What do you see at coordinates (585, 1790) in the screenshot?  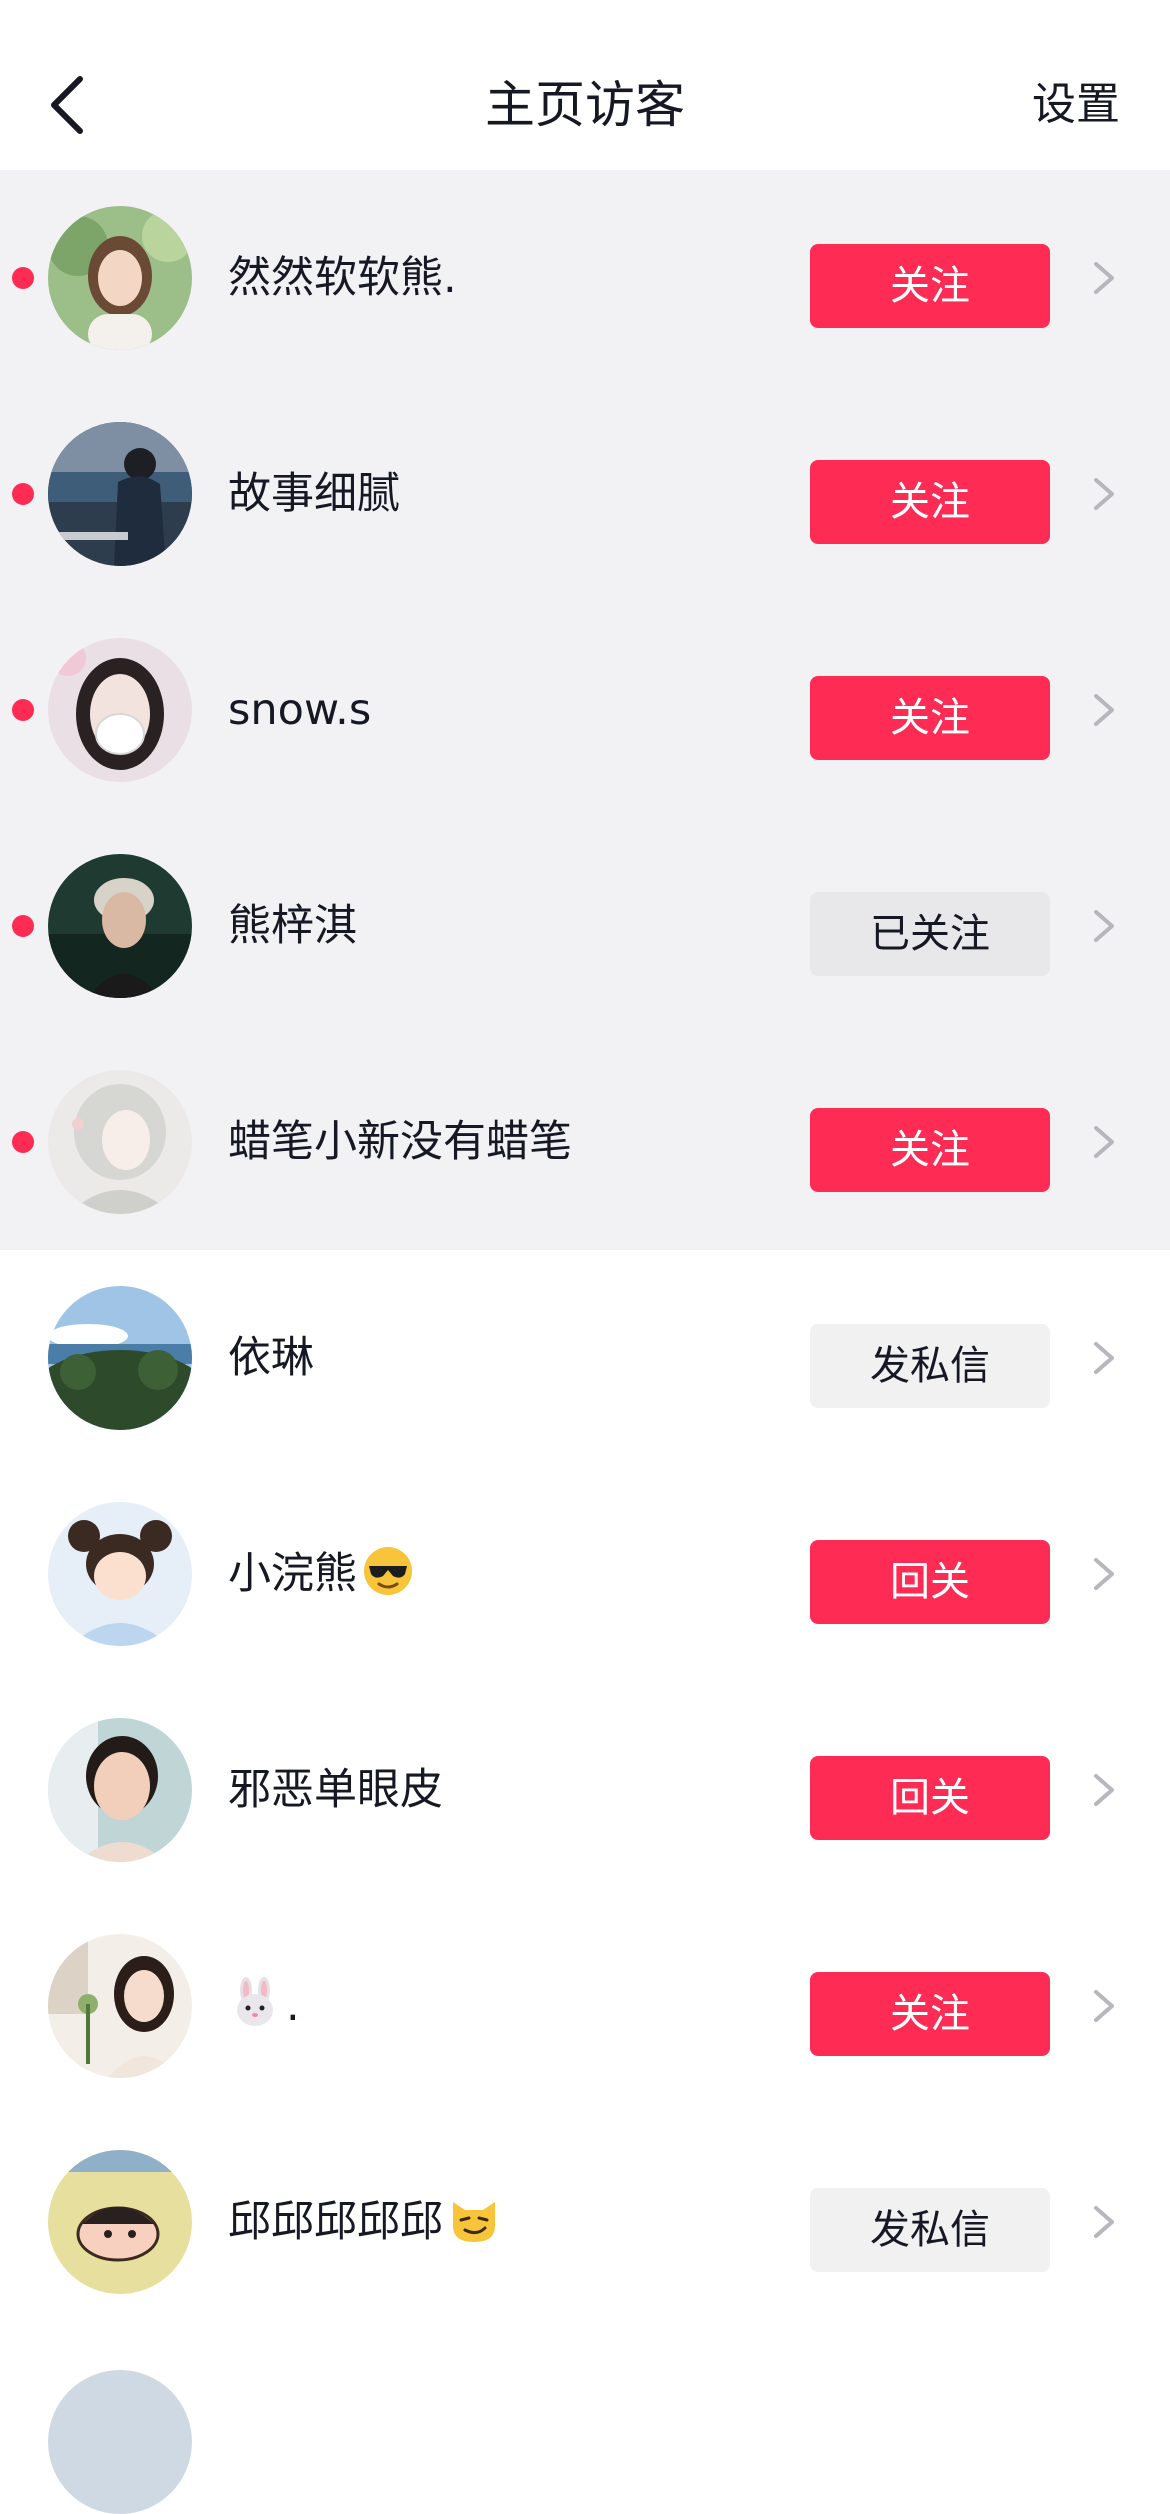 I see `visitor-row: 邪恶单眼皮 回关` at bounding box center [585, 1790].